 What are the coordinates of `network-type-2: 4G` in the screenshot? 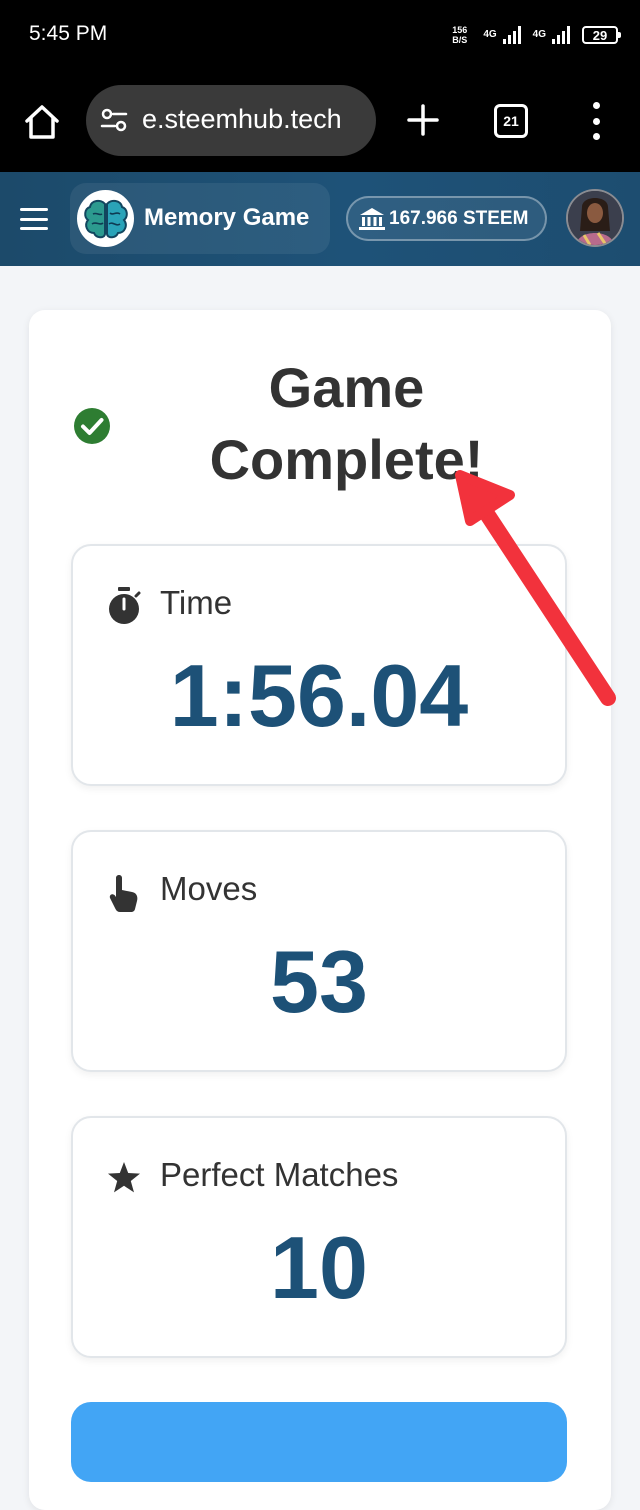 It's located at (539, 34).